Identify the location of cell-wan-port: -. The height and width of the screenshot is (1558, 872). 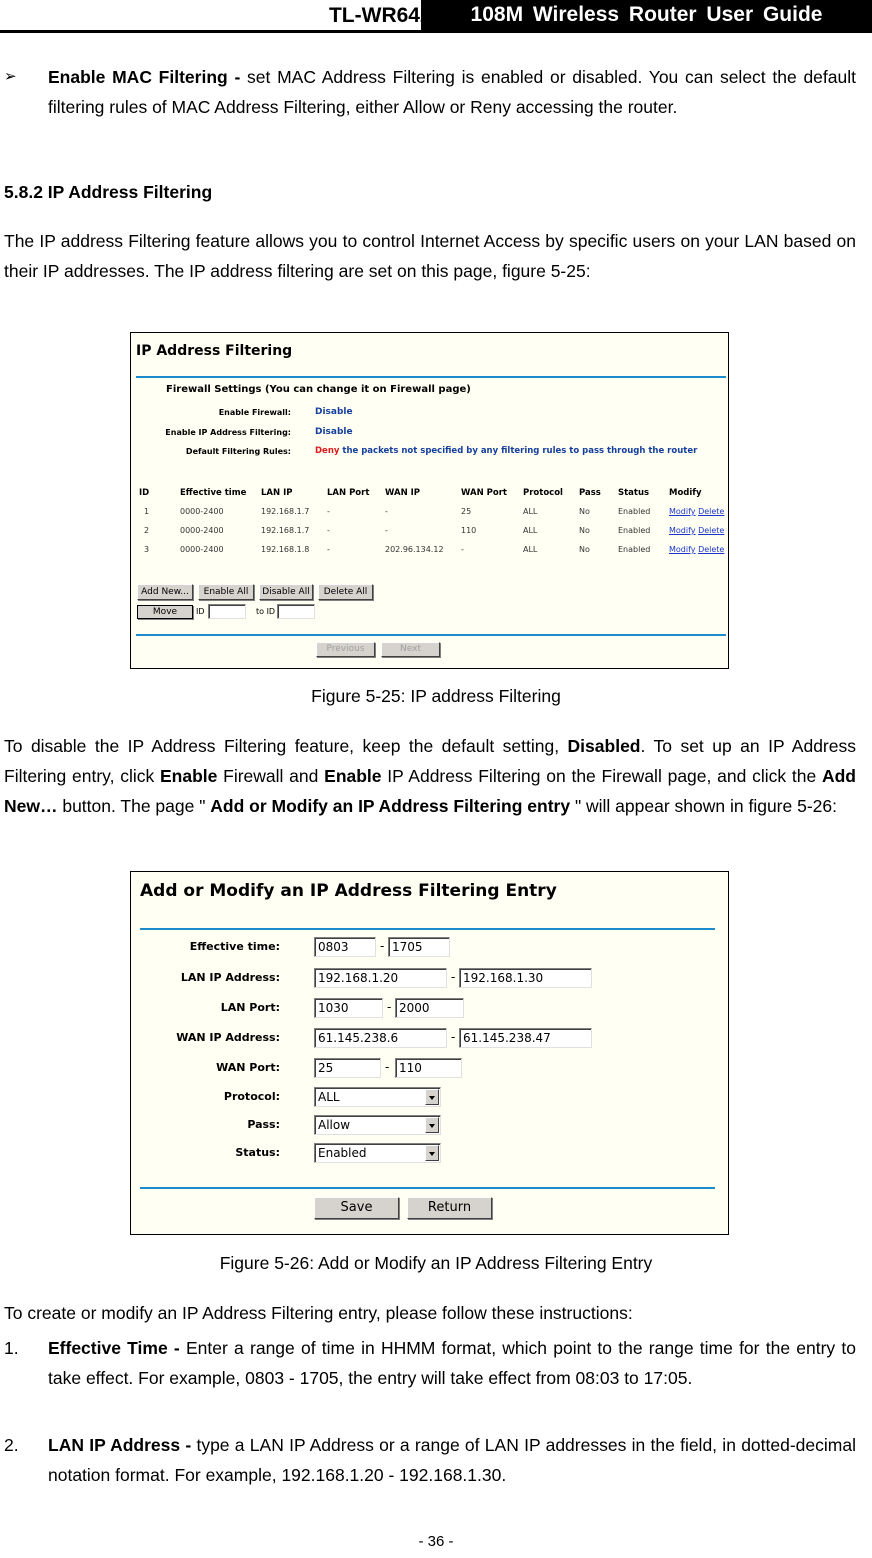
(462, 549).